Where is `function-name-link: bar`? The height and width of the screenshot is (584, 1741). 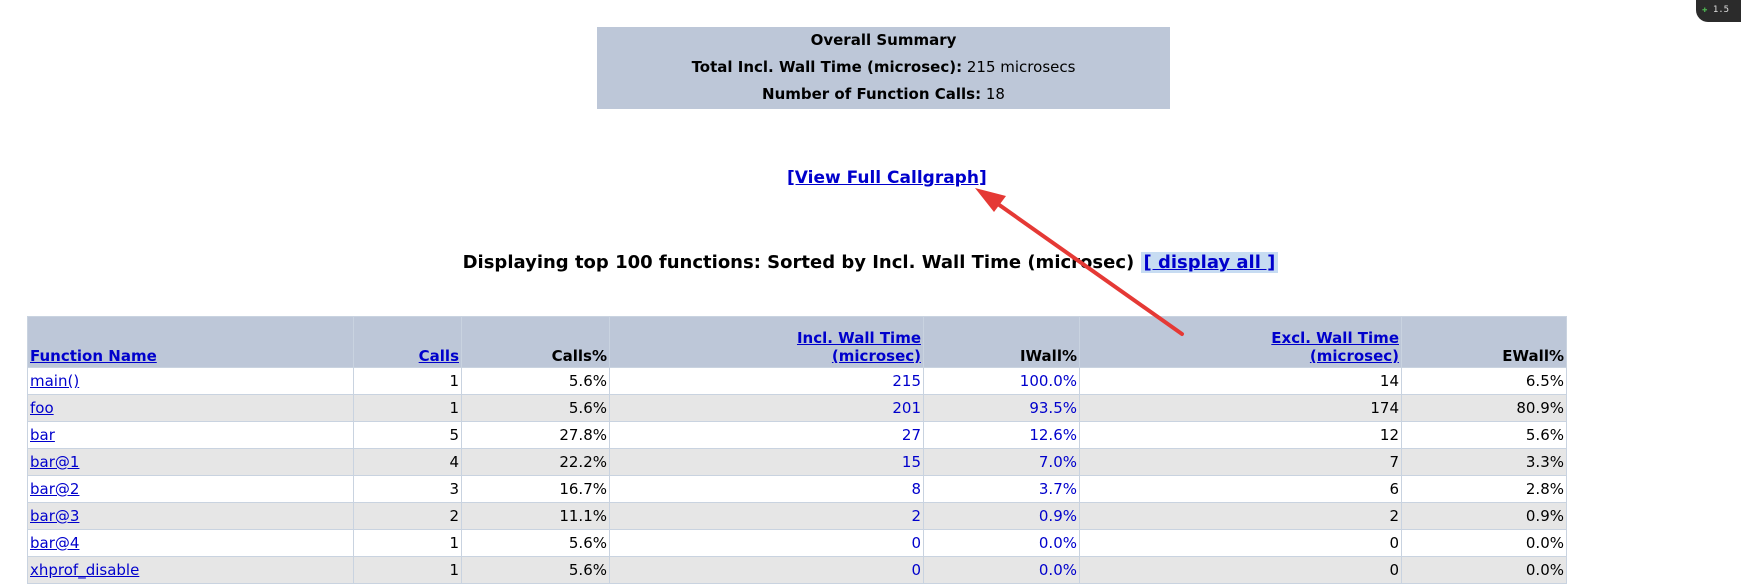 function-name-link: bar is located at coordinates (190, 435).